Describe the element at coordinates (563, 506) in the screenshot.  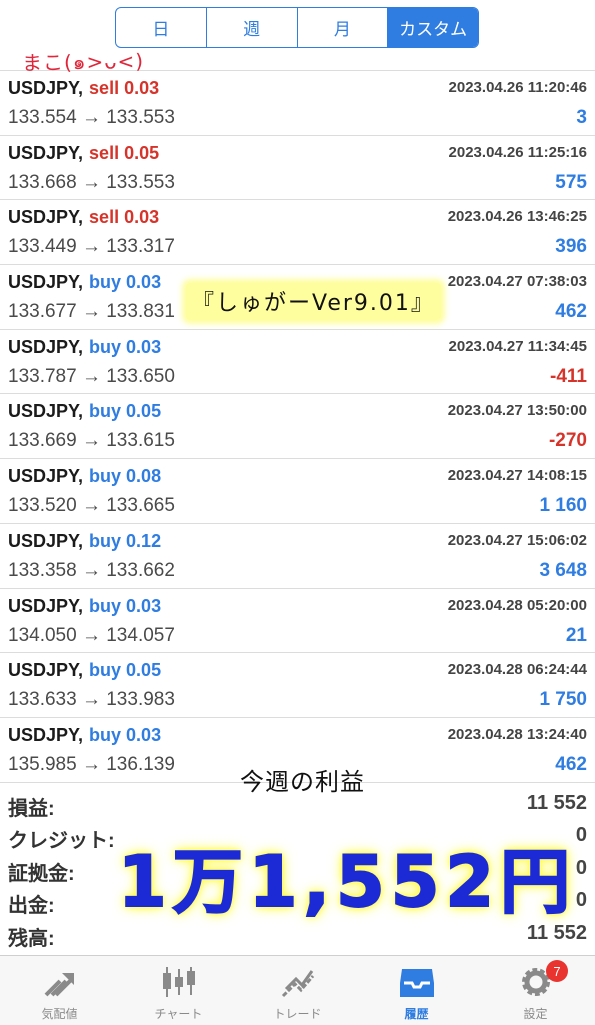
I see `trade-profit: 1 160` at that location.